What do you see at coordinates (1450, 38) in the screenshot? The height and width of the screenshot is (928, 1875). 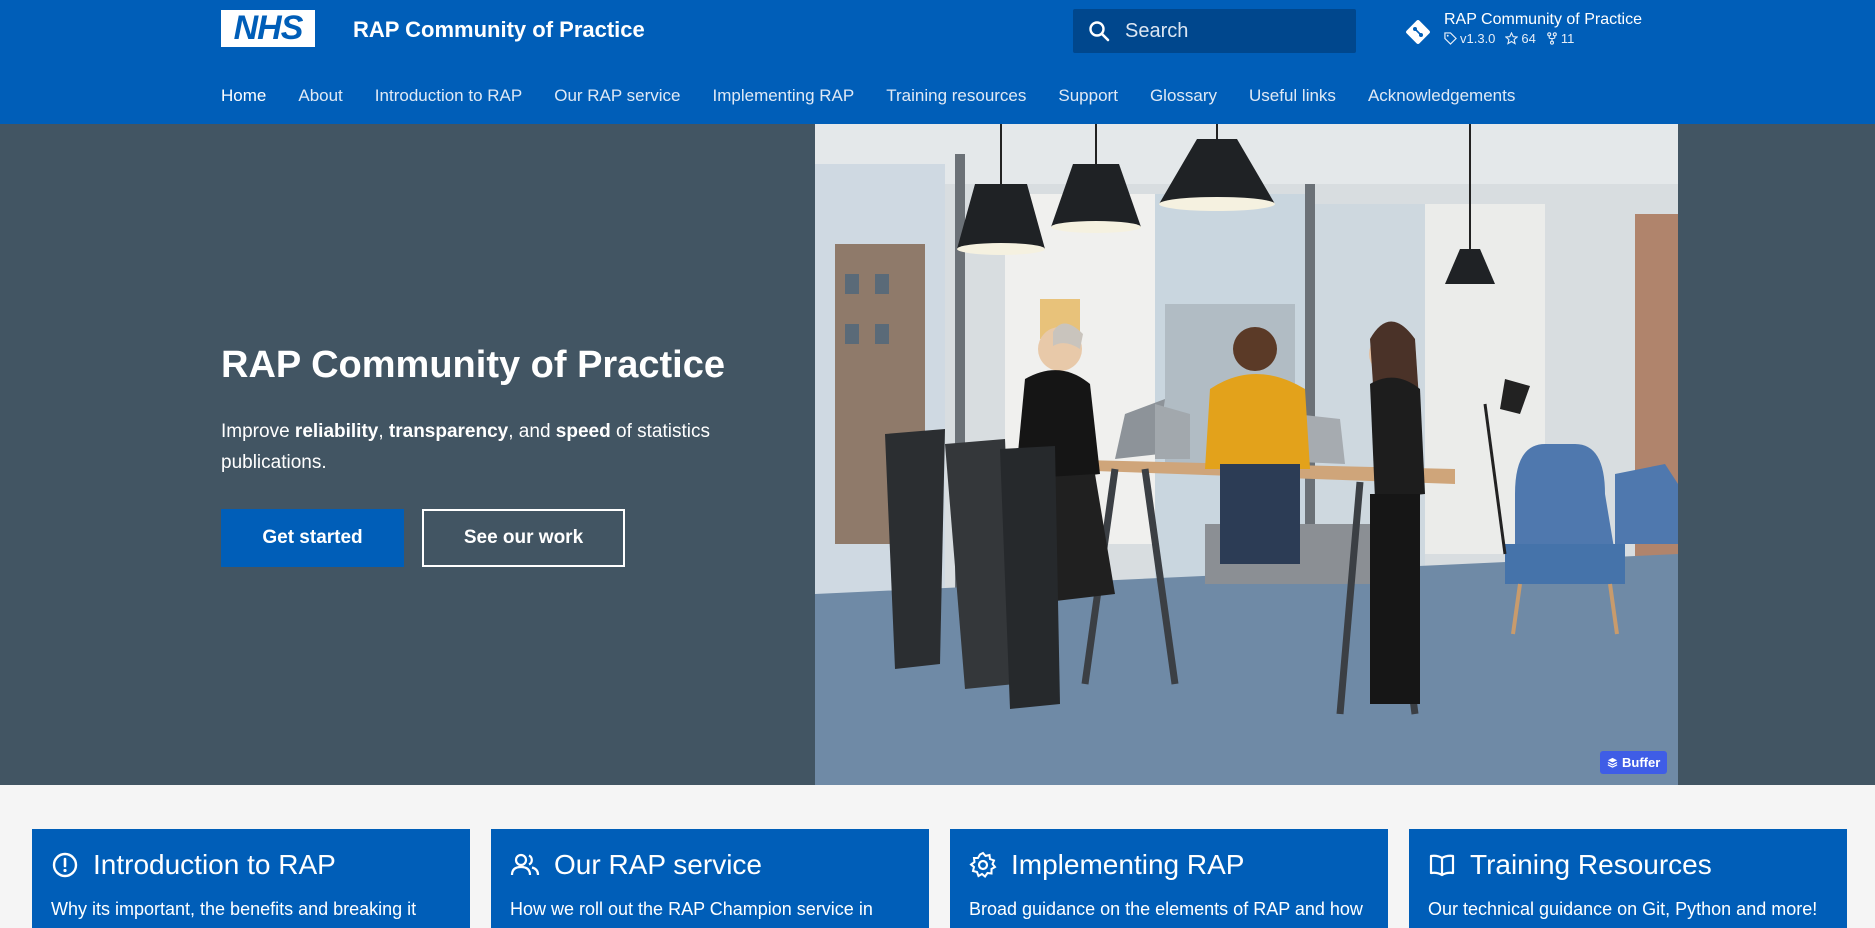 I see `tag-icon` at bounding box center [1450, 38].